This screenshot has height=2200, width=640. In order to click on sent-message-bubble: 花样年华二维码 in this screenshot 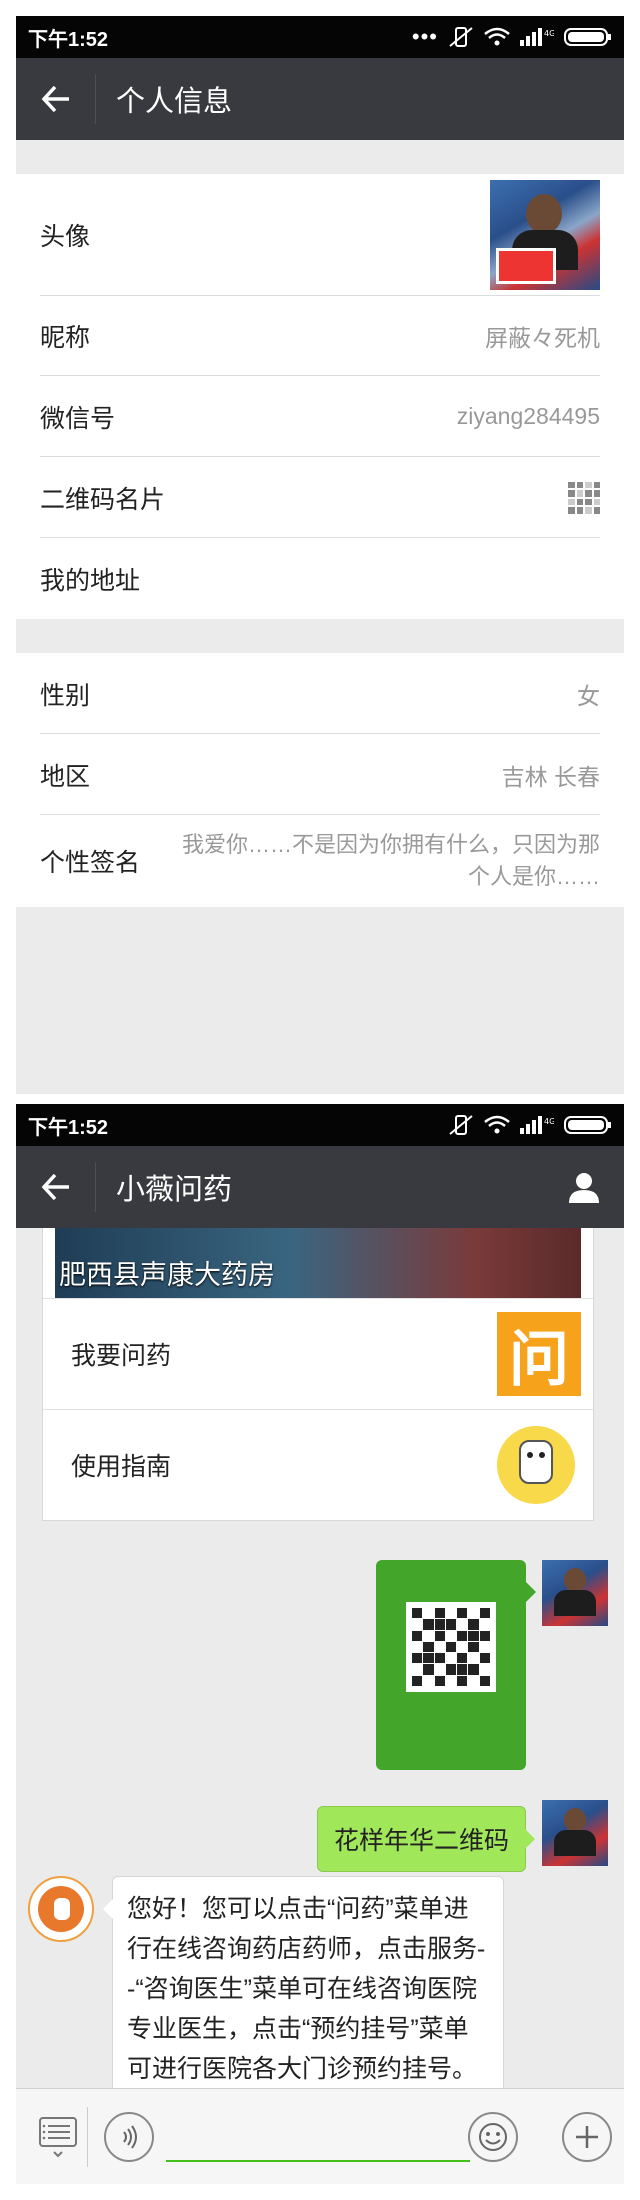, I will do `click(426, 1839)`.